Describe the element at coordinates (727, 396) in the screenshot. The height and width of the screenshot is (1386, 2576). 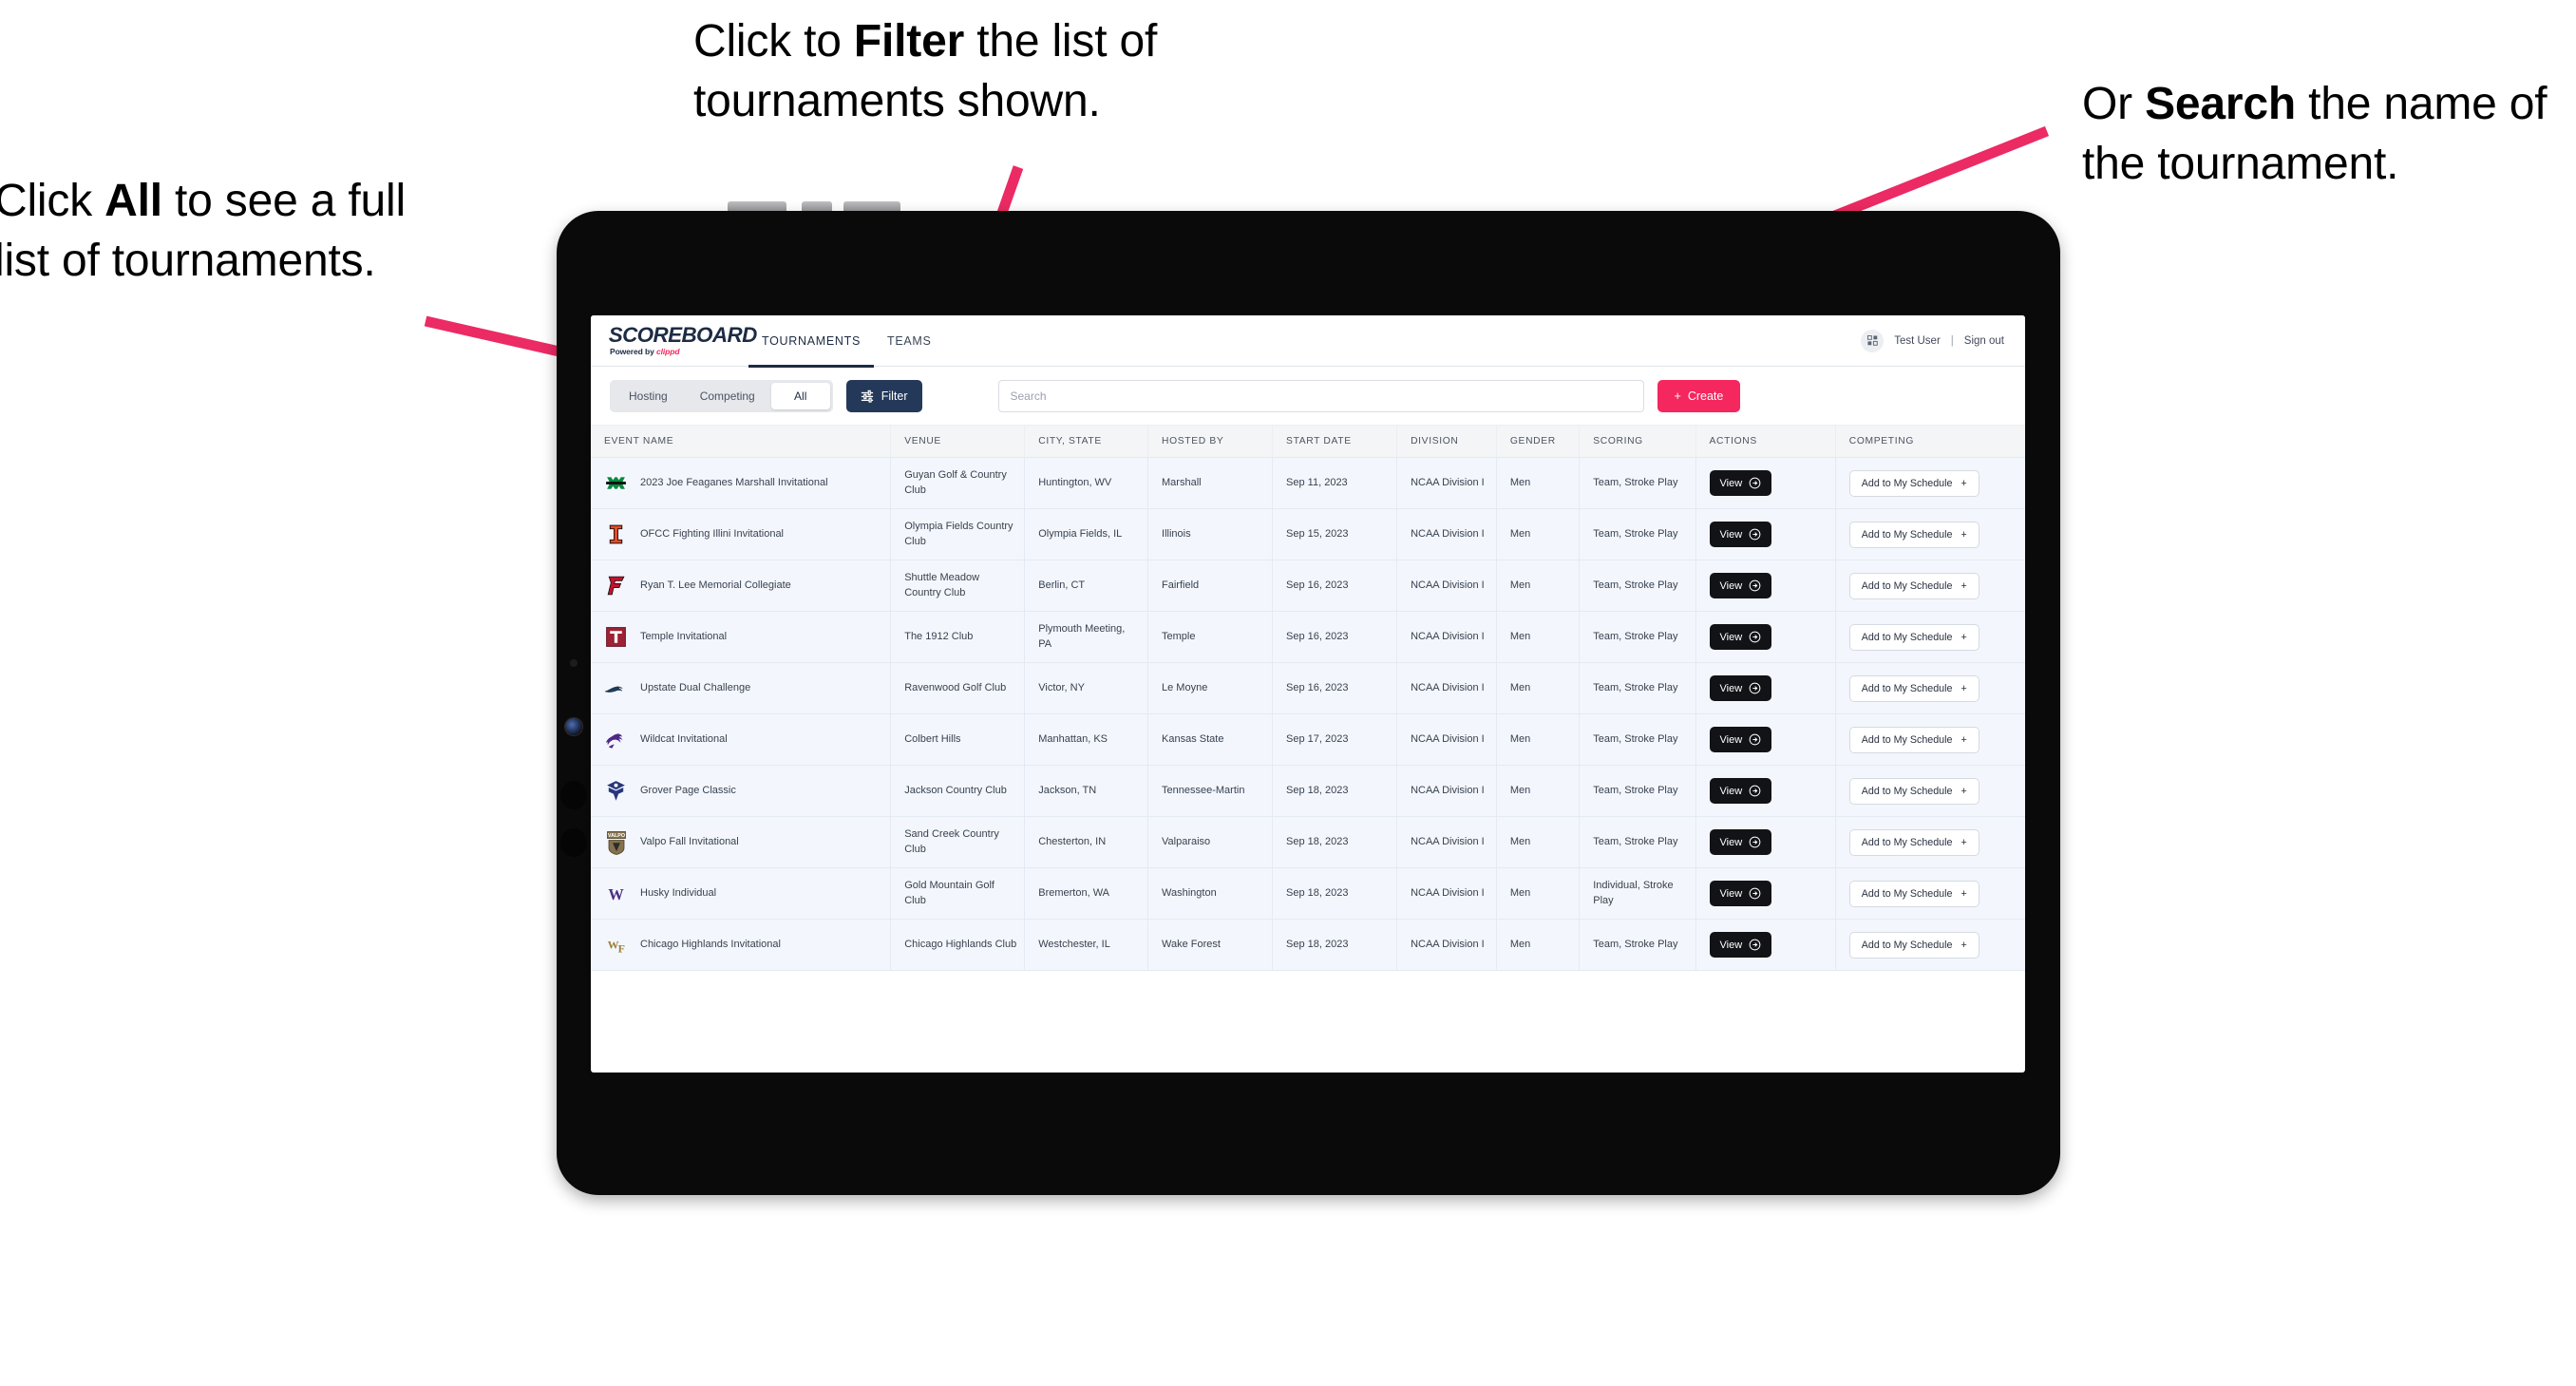
I see `segment-competing: Competing` at that location.